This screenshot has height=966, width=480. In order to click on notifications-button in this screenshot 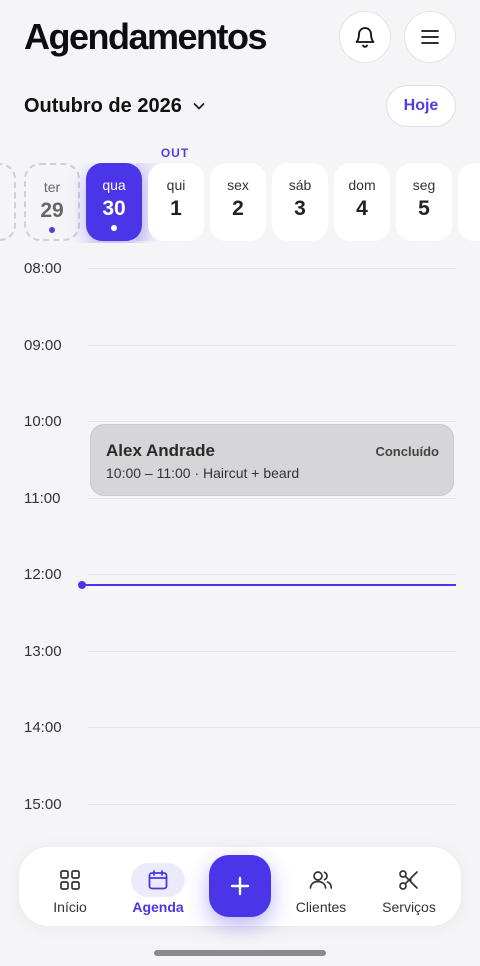, I will do `click(365, 37)`.